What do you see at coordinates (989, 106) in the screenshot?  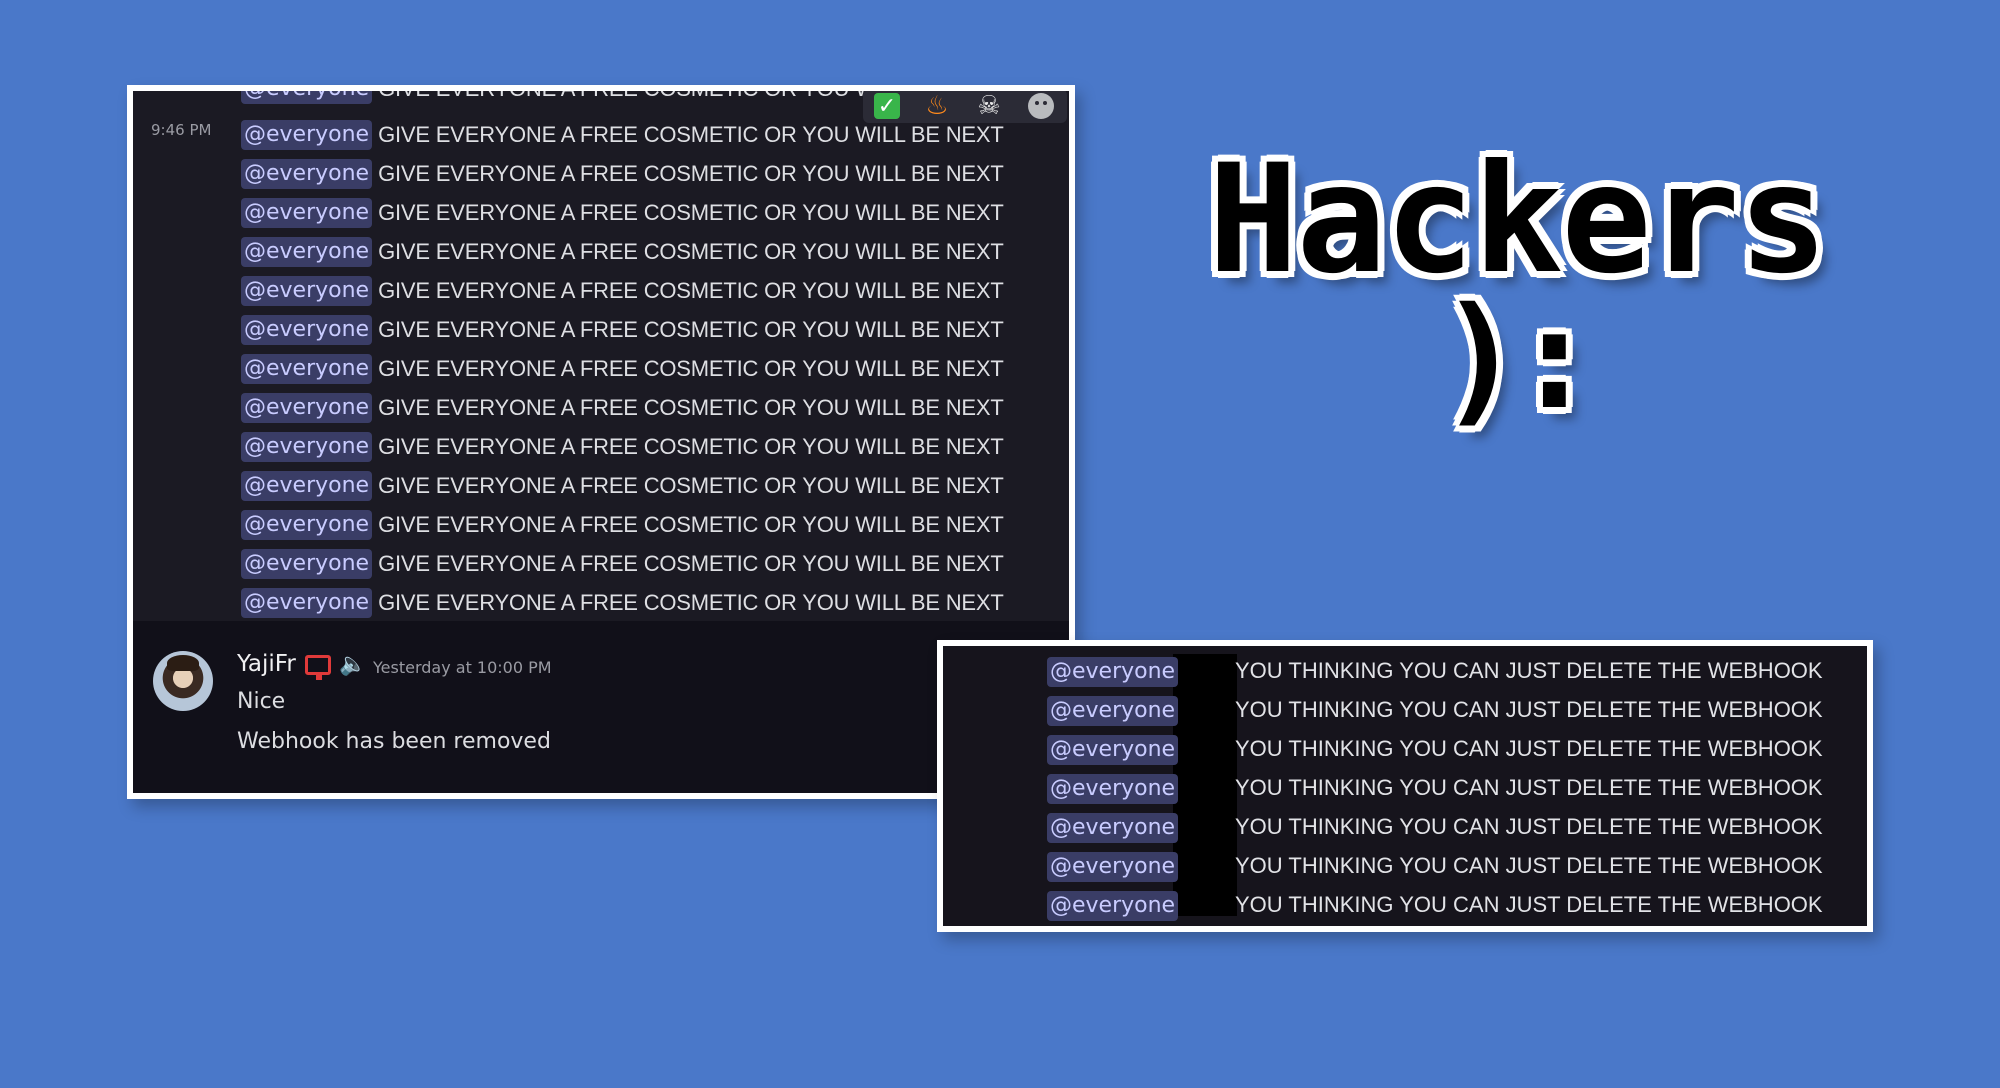 I see `skull-emoji-icon: ☠` at bounding box center [989, 106].